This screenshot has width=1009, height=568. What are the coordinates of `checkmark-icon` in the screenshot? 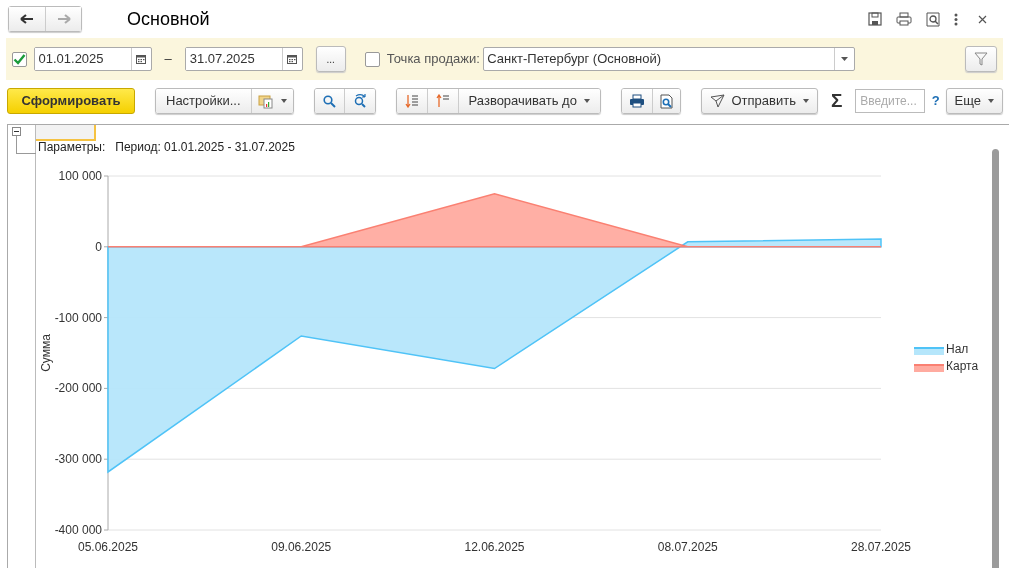 It's located at (19, 59).